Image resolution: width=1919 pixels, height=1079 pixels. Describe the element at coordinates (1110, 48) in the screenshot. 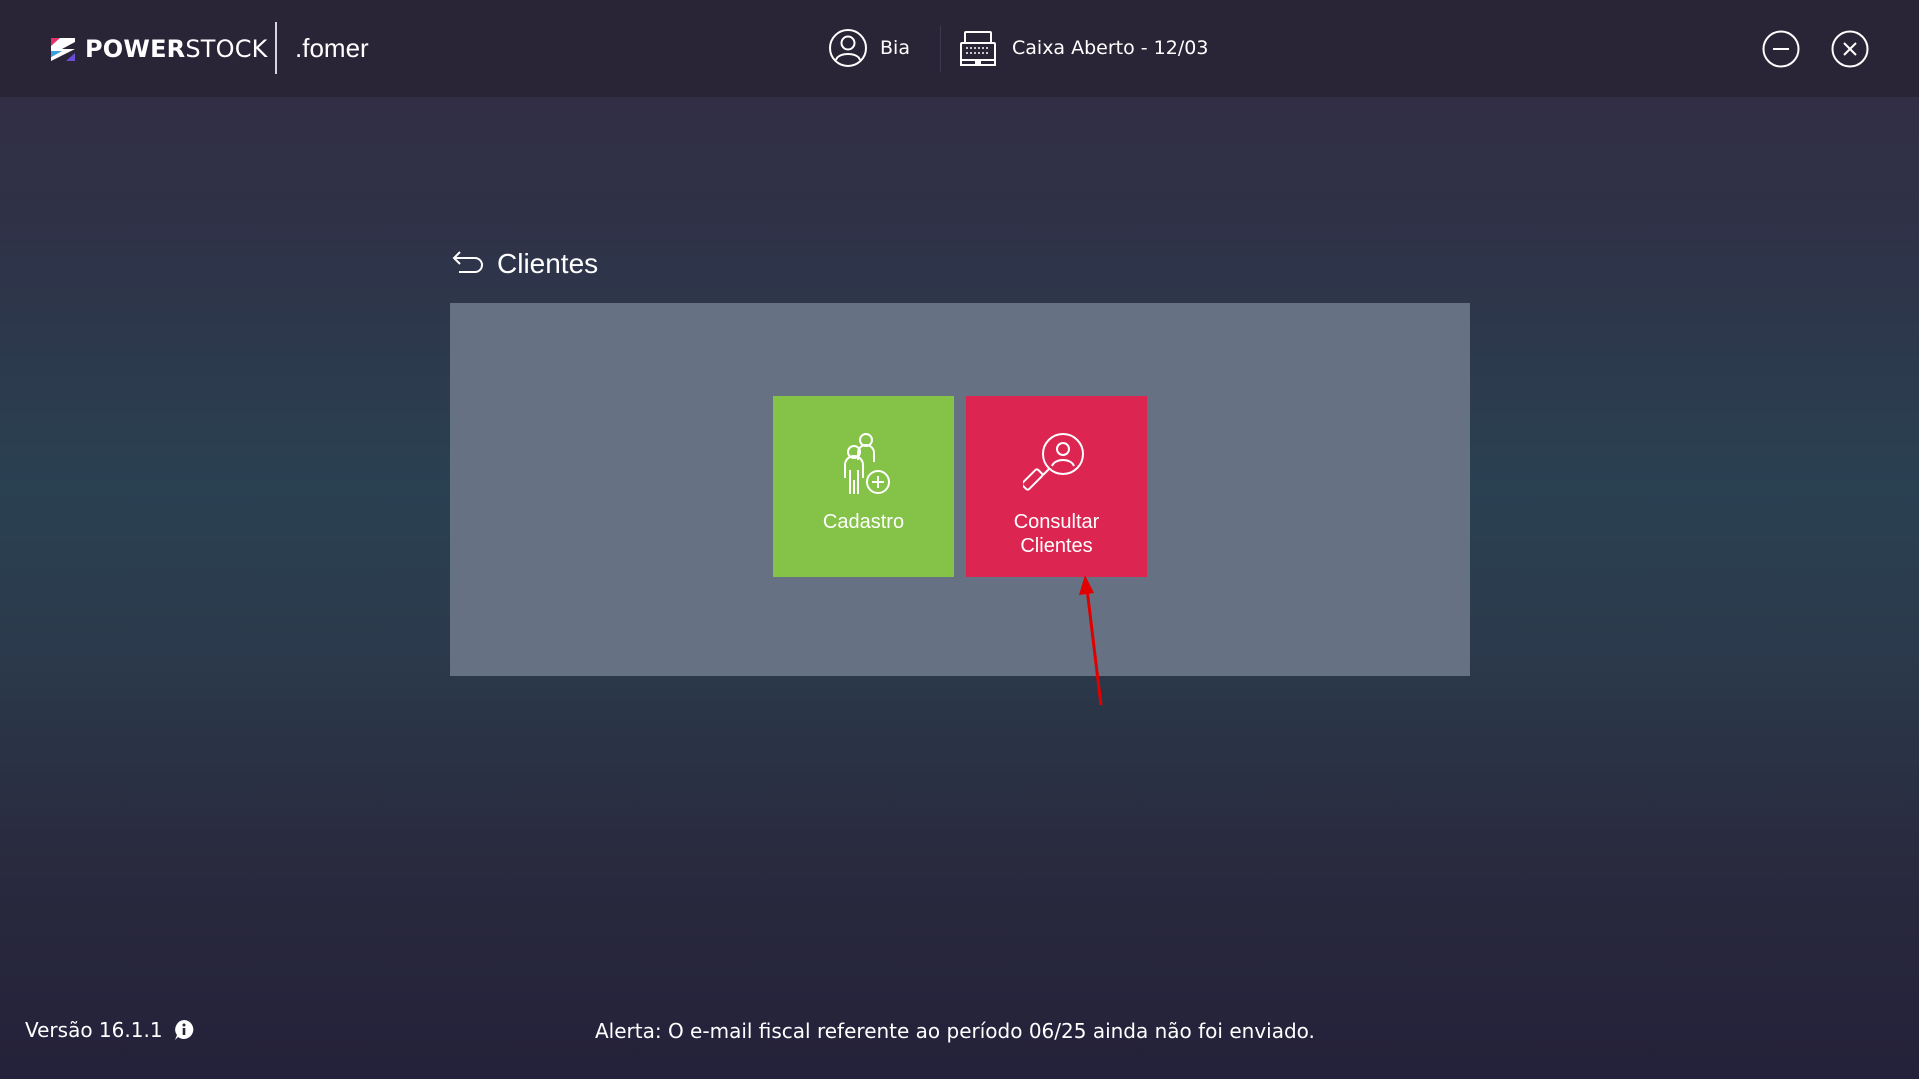

I see `caixa-status-label: Caixa Aberto - 12/03` at that location.